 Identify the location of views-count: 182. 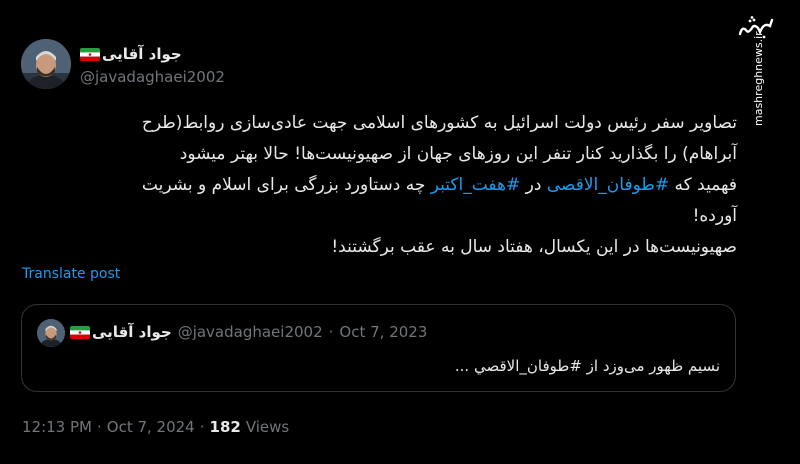
(225, 427).